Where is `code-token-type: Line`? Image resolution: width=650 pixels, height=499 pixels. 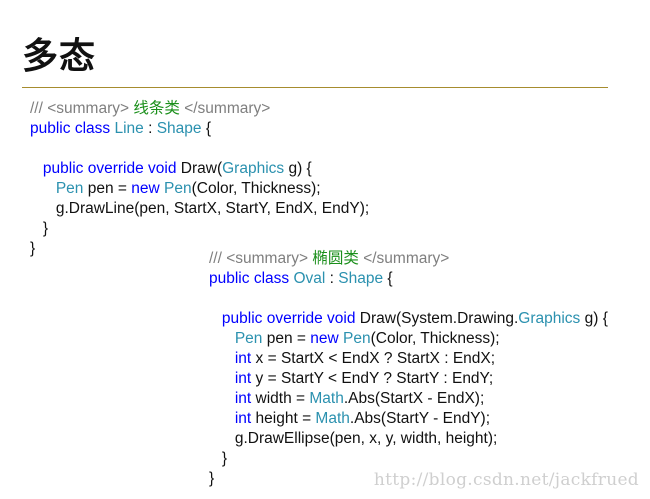 code-token-type: Line is located at coordinates (129, 128).